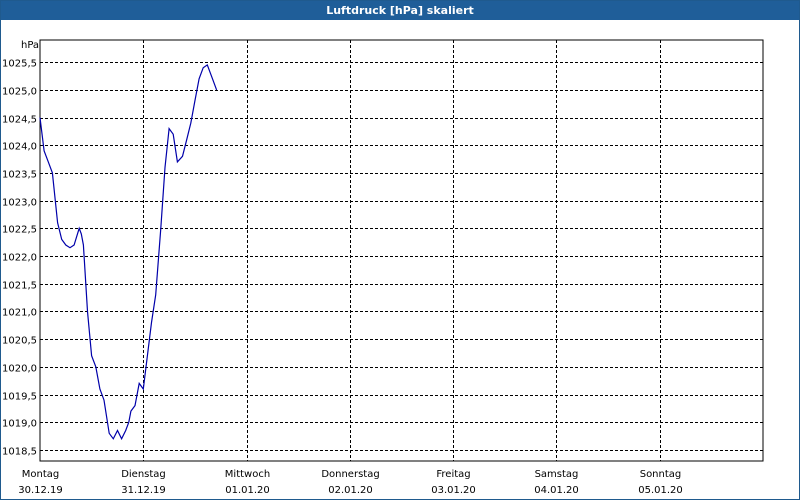 This screenshot has width=800, height=500. What do you see at coordinates (19, 369) in the screenshot?
I see `y-tick-label: 1020,0` at bounding box center [19, 369].